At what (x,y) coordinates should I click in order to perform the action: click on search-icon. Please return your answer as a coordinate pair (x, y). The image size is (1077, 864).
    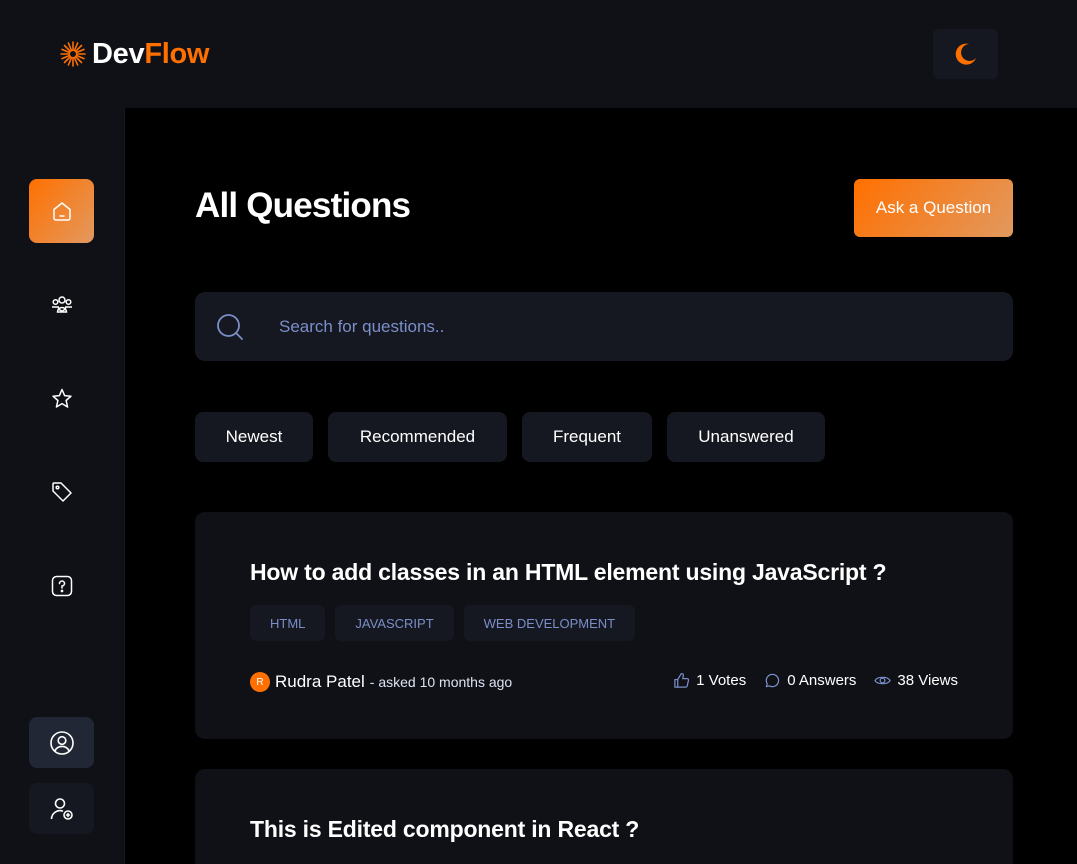
    Looking at the image, I should click on (230, 326).